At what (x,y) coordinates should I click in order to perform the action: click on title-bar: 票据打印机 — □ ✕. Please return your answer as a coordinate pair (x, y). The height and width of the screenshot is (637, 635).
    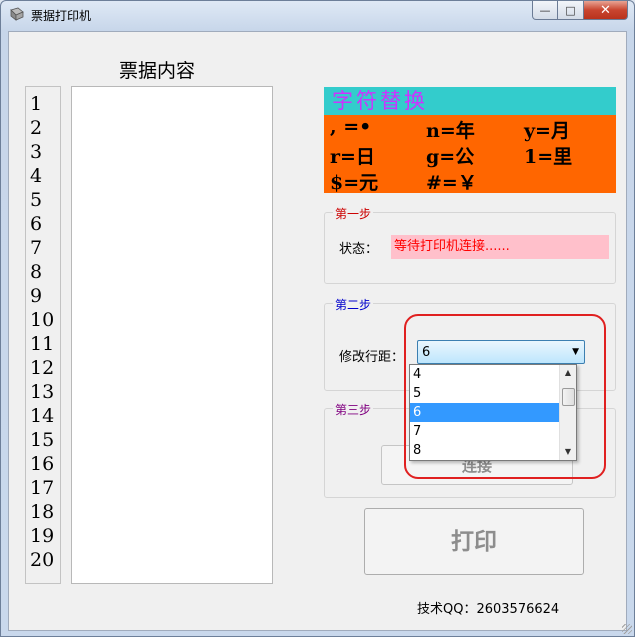
    Looking at the image, I should click on (317, 15).